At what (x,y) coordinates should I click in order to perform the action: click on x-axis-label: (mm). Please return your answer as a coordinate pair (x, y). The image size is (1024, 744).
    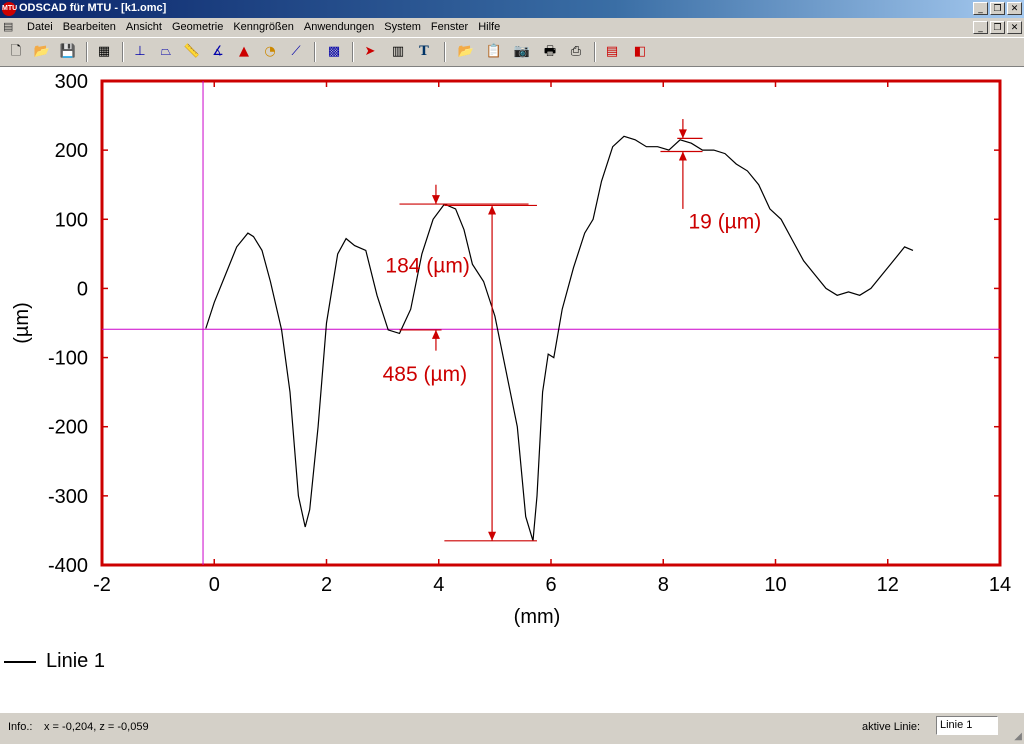
    Looking at the image, I should click on (537, 616).